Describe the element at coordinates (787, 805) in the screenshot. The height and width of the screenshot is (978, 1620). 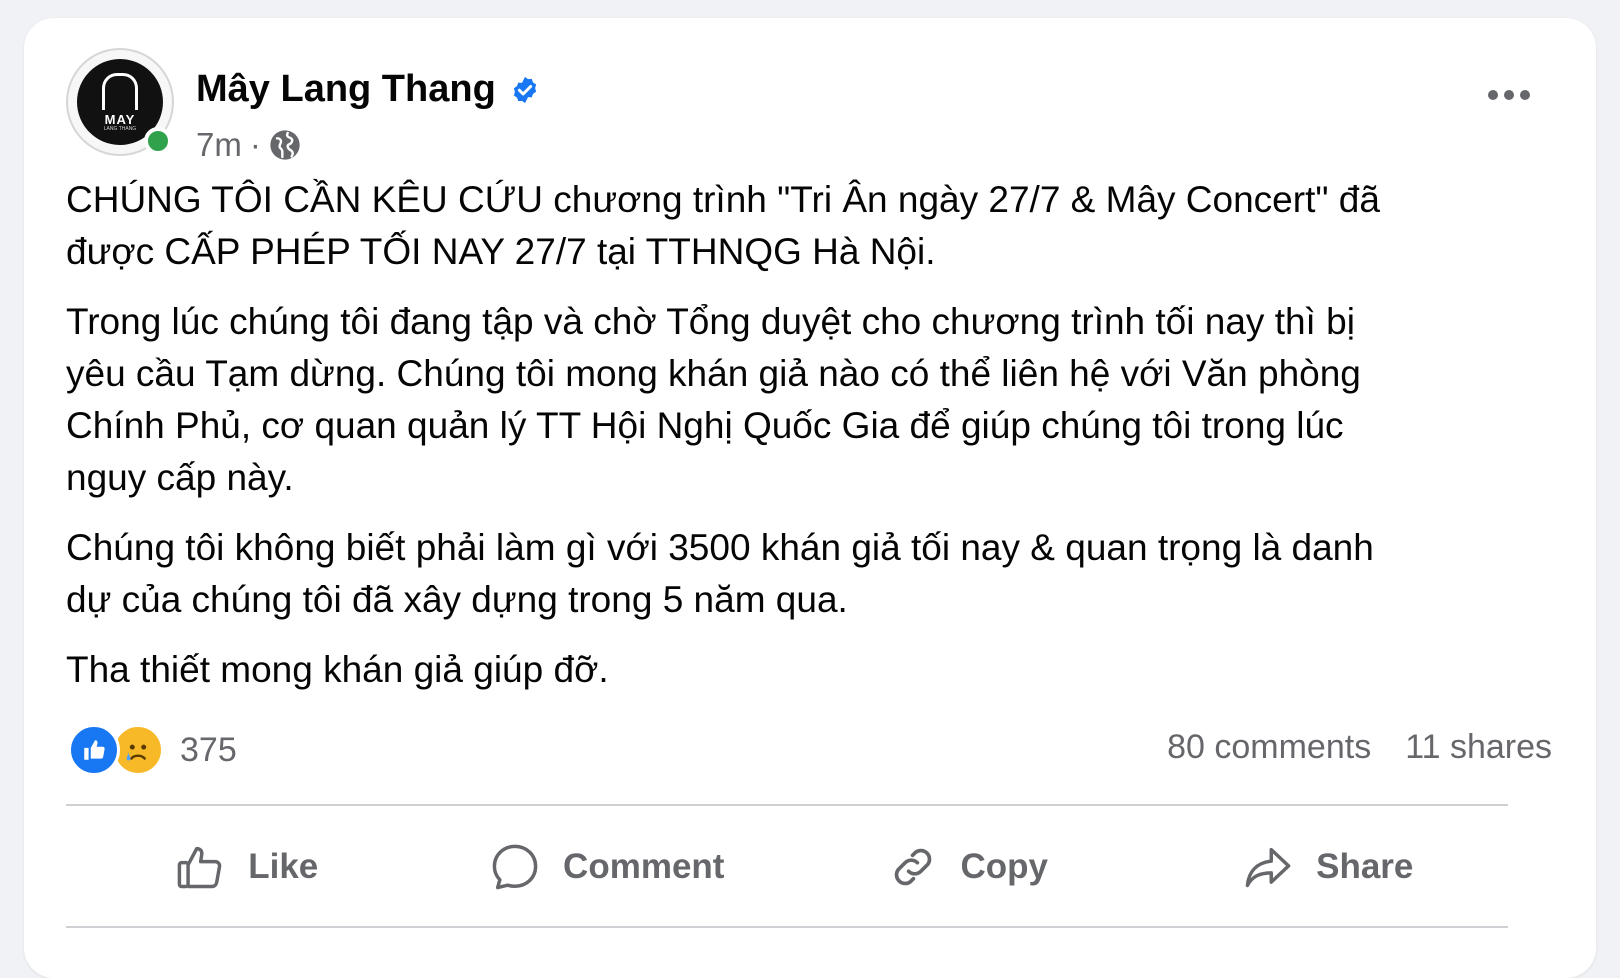
I see `divider-top` at that location.